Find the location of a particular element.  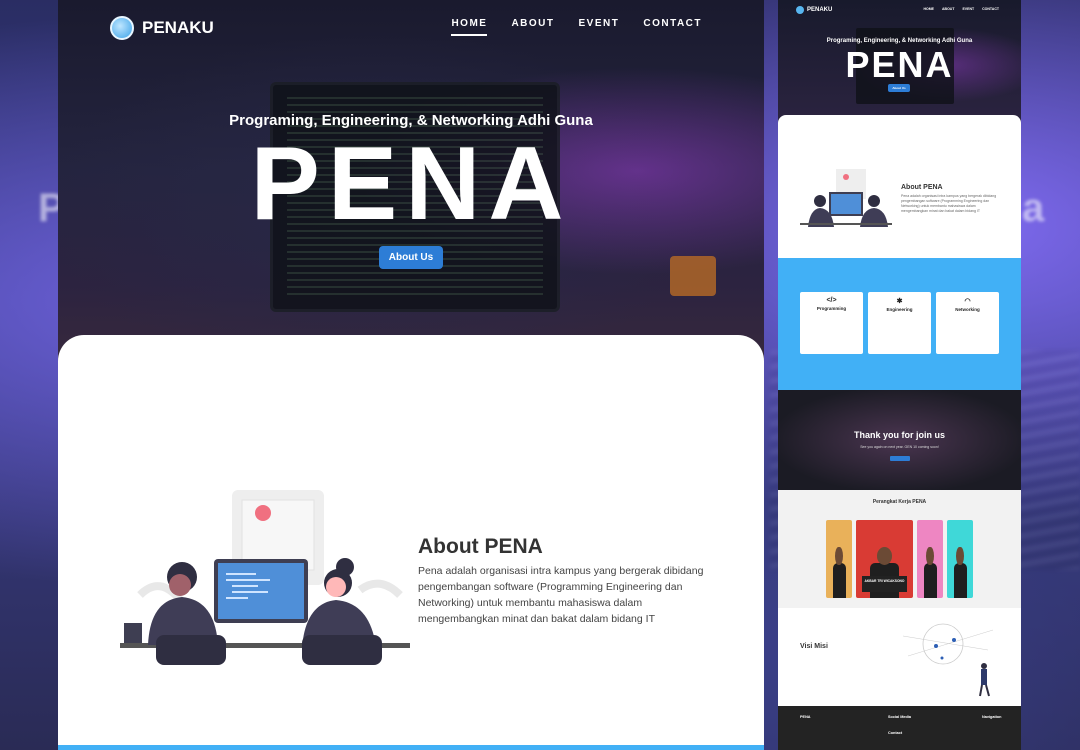

preview-brand-logo: PENAKU is located at coordinates (814, 10).